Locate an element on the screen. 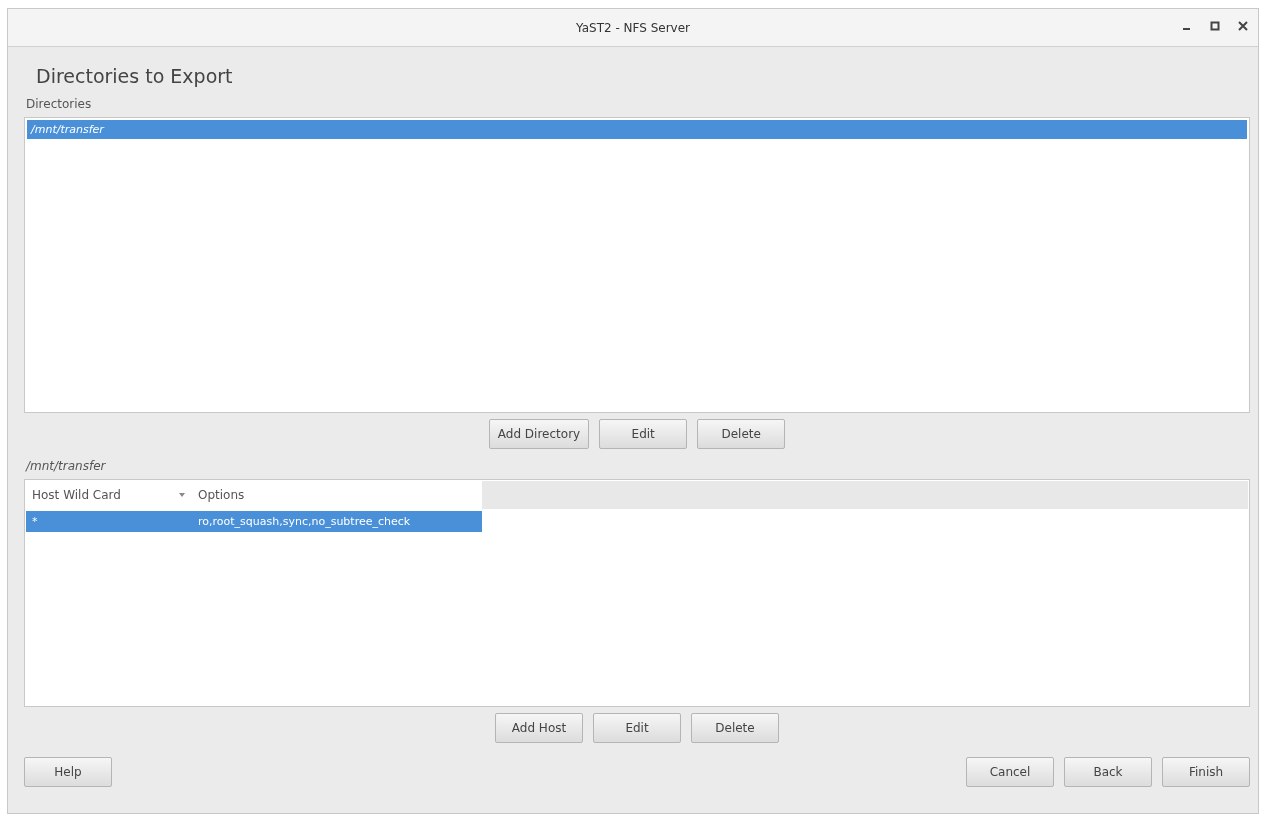 The image size is (1265, 814). button: Help is located at coordinates (68, 772).